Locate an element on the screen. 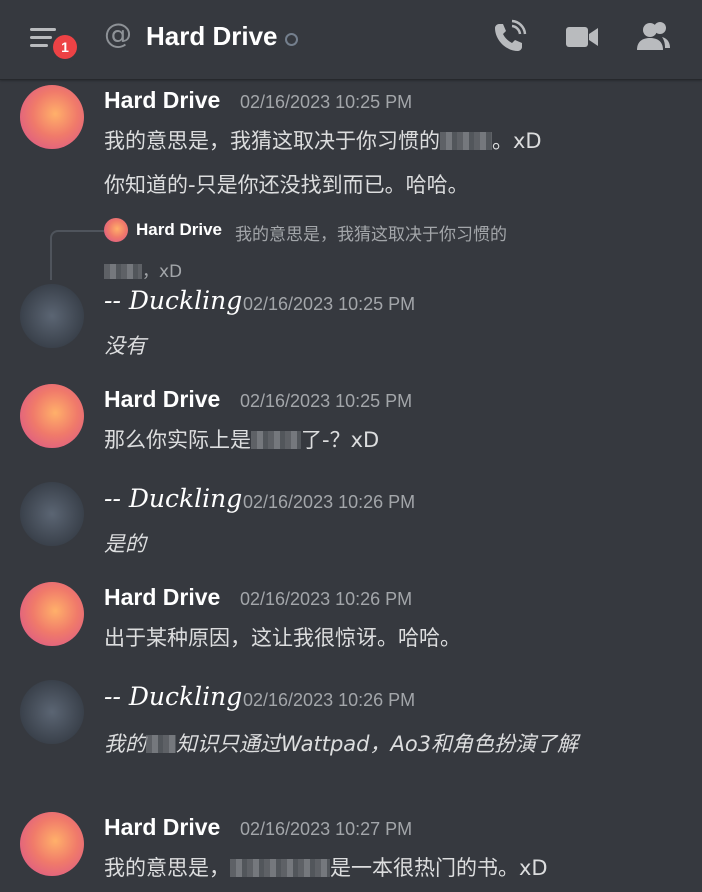 Image resolution: width=702 pixels, height=892 pixels. reply-preview-text: ，xD is located at coordinates (143, 269).